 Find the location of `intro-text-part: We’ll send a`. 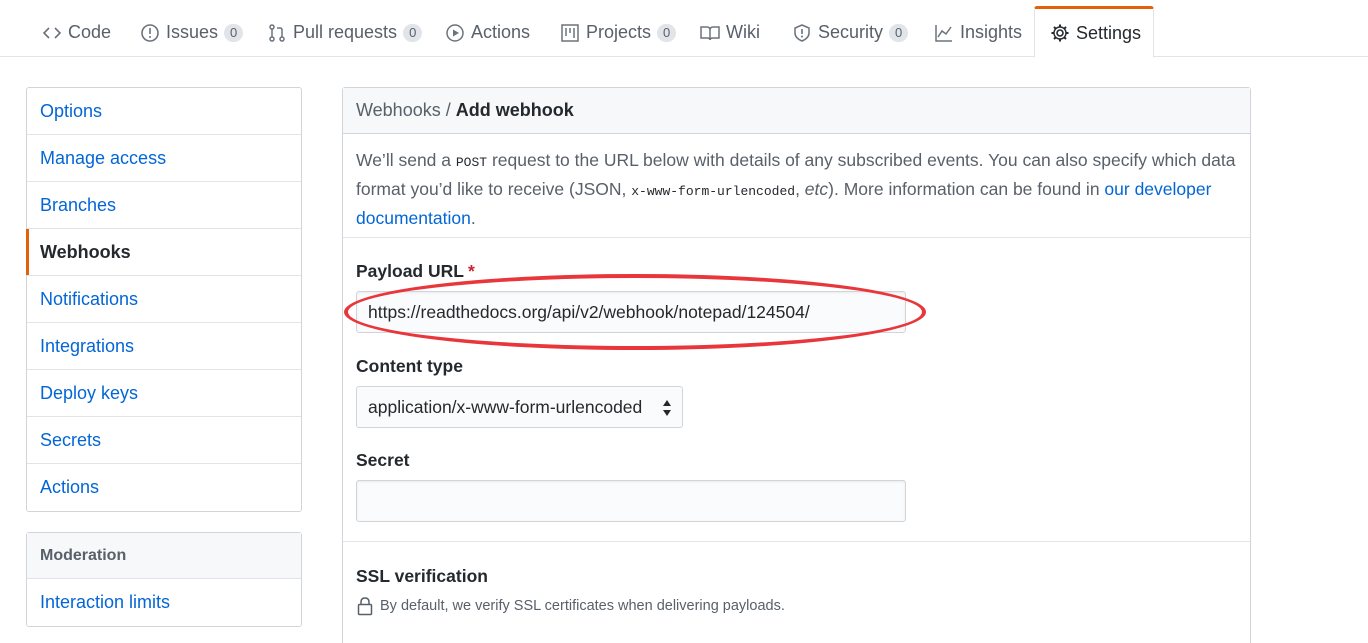

intro-text-part: We’ll send a is located at coordinates (406, 160).